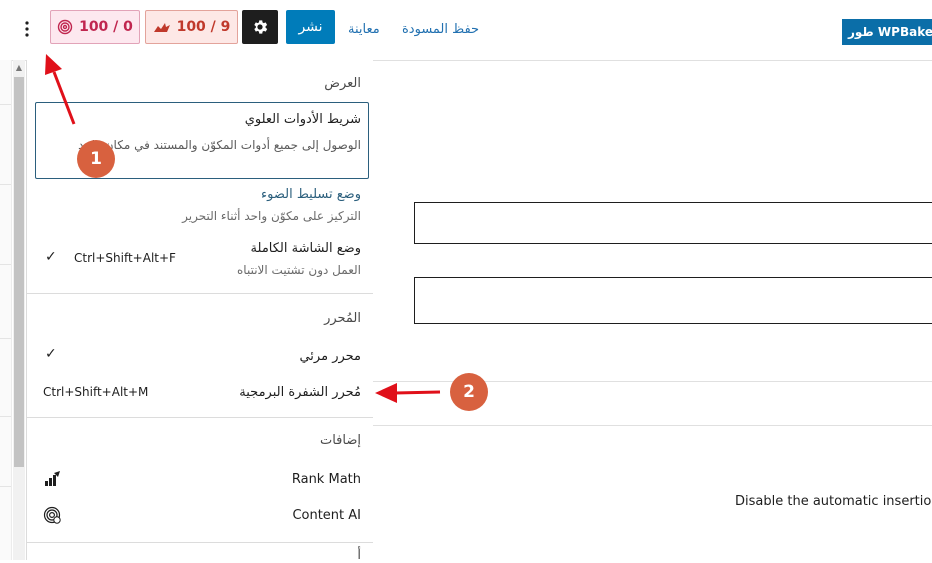 The height and width of the screenshot is (563, 932). Describe the element at coordinates (64, 98) in the screenshot. I see `arrow-to-options-line` at that location.